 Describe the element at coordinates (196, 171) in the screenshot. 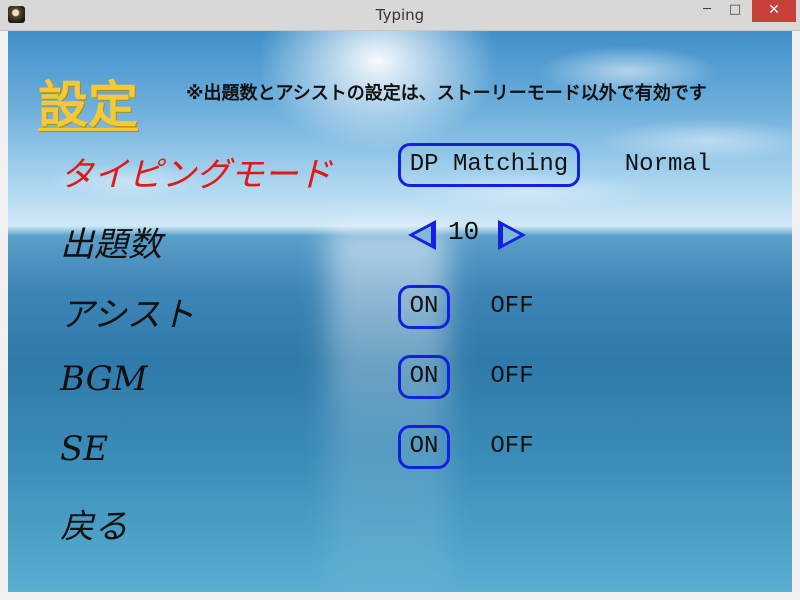

I see `typing-mode-label: タイピングモード` at that location.